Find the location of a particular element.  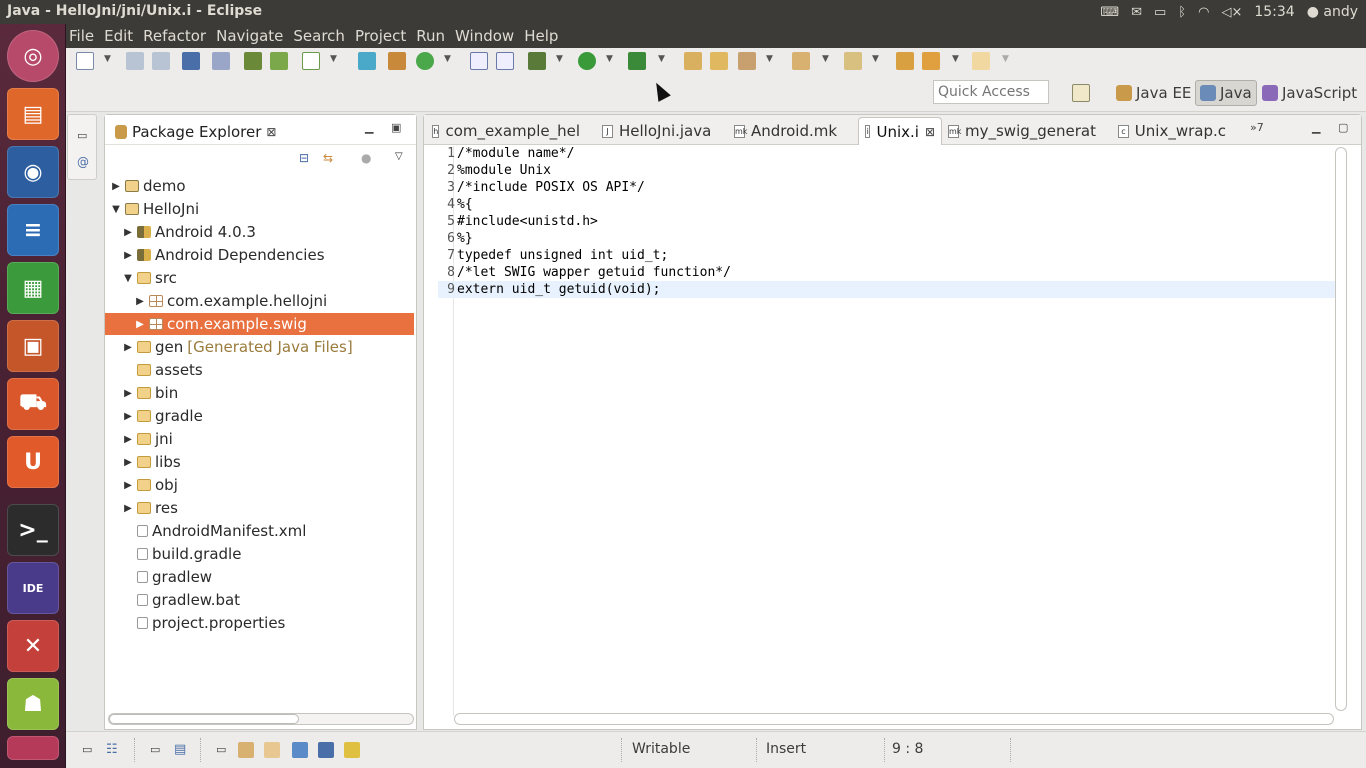

back-icon is located at coordinates (931, 61).